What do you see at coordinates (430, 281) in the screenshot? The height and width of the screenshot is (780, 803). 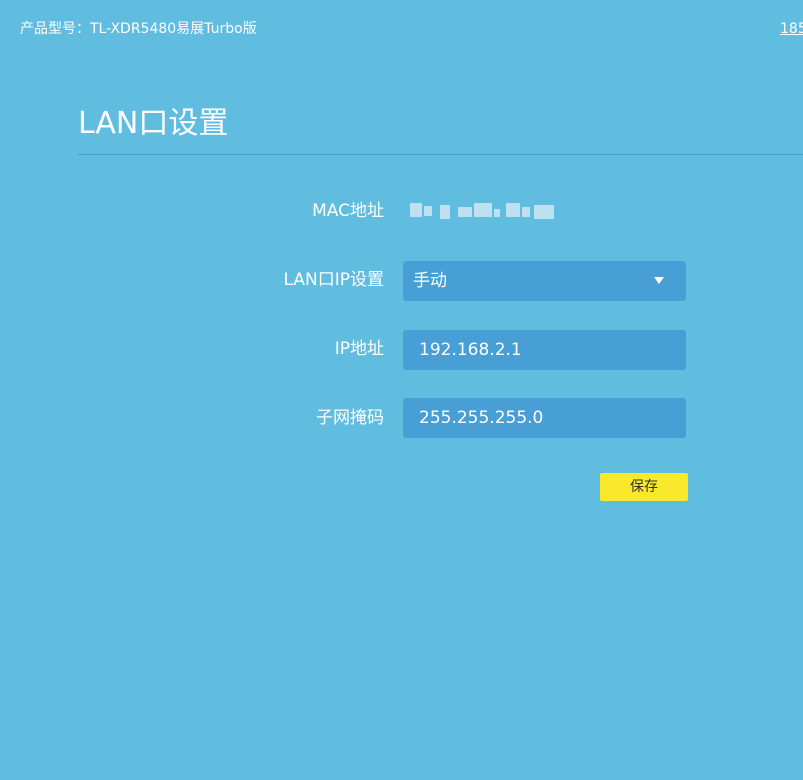 I see `lan-ip-setting-selected-value: 手动` at bounding box center [430, 281].